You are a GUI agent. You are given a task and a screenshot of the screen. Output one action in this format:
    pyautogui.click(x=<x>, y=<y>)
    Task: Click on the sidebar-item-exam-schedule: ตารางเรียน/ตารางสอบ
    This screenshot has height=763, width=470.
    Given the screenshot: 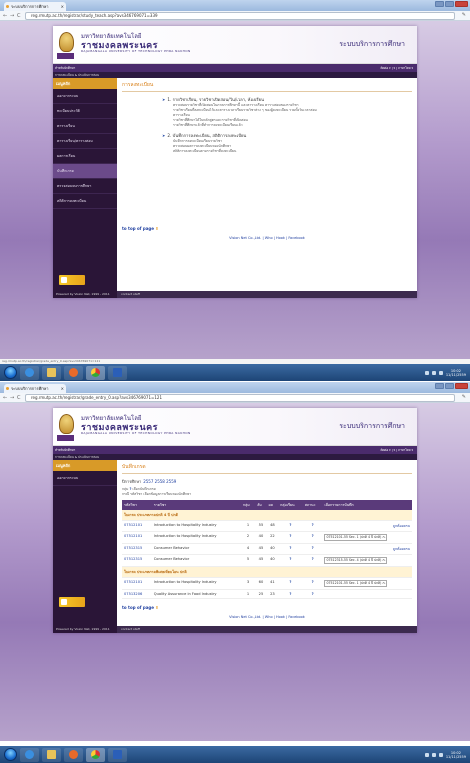 What is the action you would take?
    pyautogui.click(x=85, y=141)
    